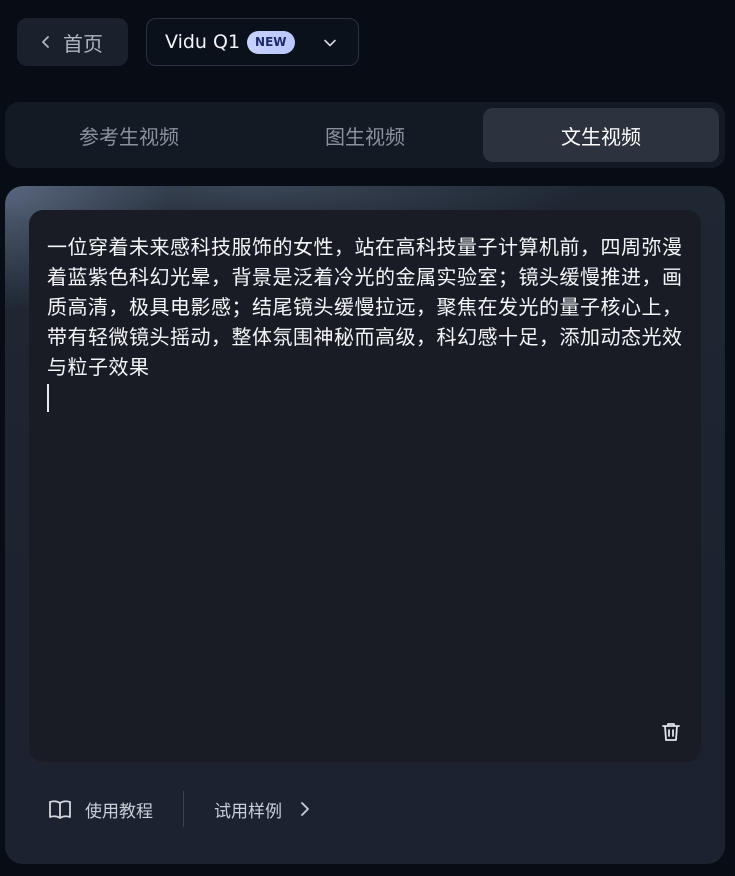  What do you see at coordinates (119, 811) in the screenshot?
I see `tutorial-label: 使用教程` at bounding box center [119, 811].